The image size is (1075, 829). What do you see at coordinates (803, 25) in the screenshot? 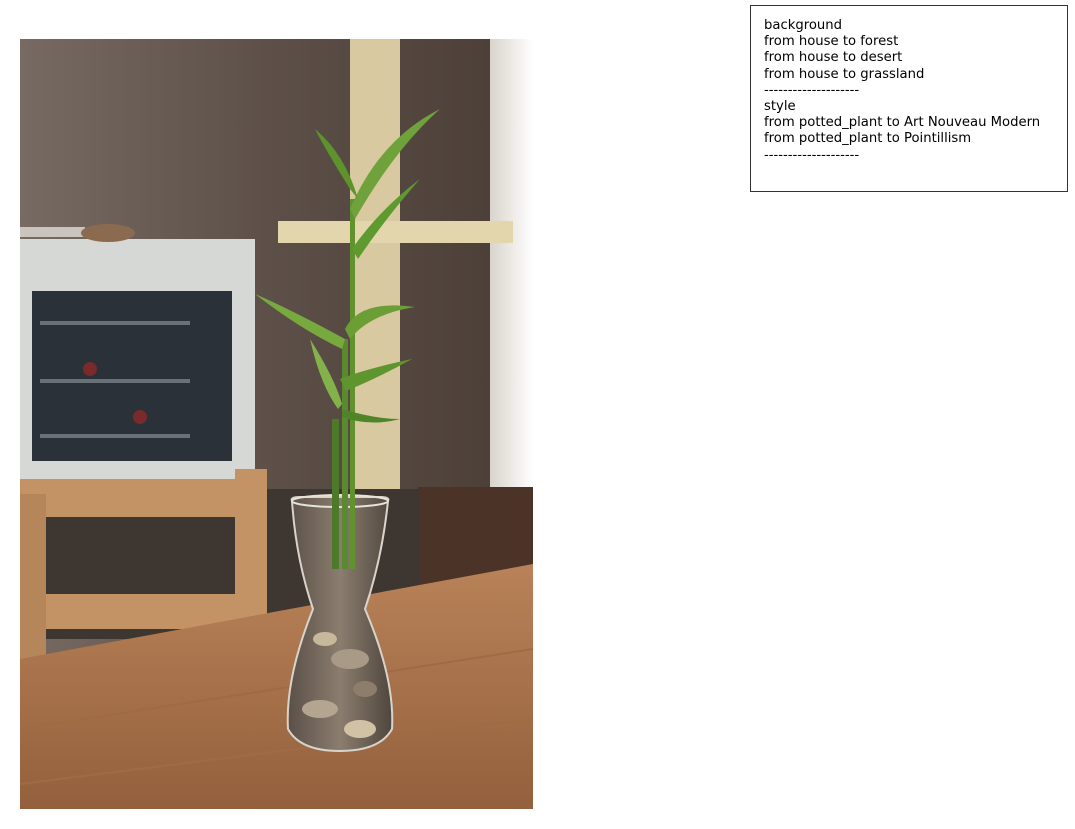
I see `legend-line: background` at bounding box center [803, 25].